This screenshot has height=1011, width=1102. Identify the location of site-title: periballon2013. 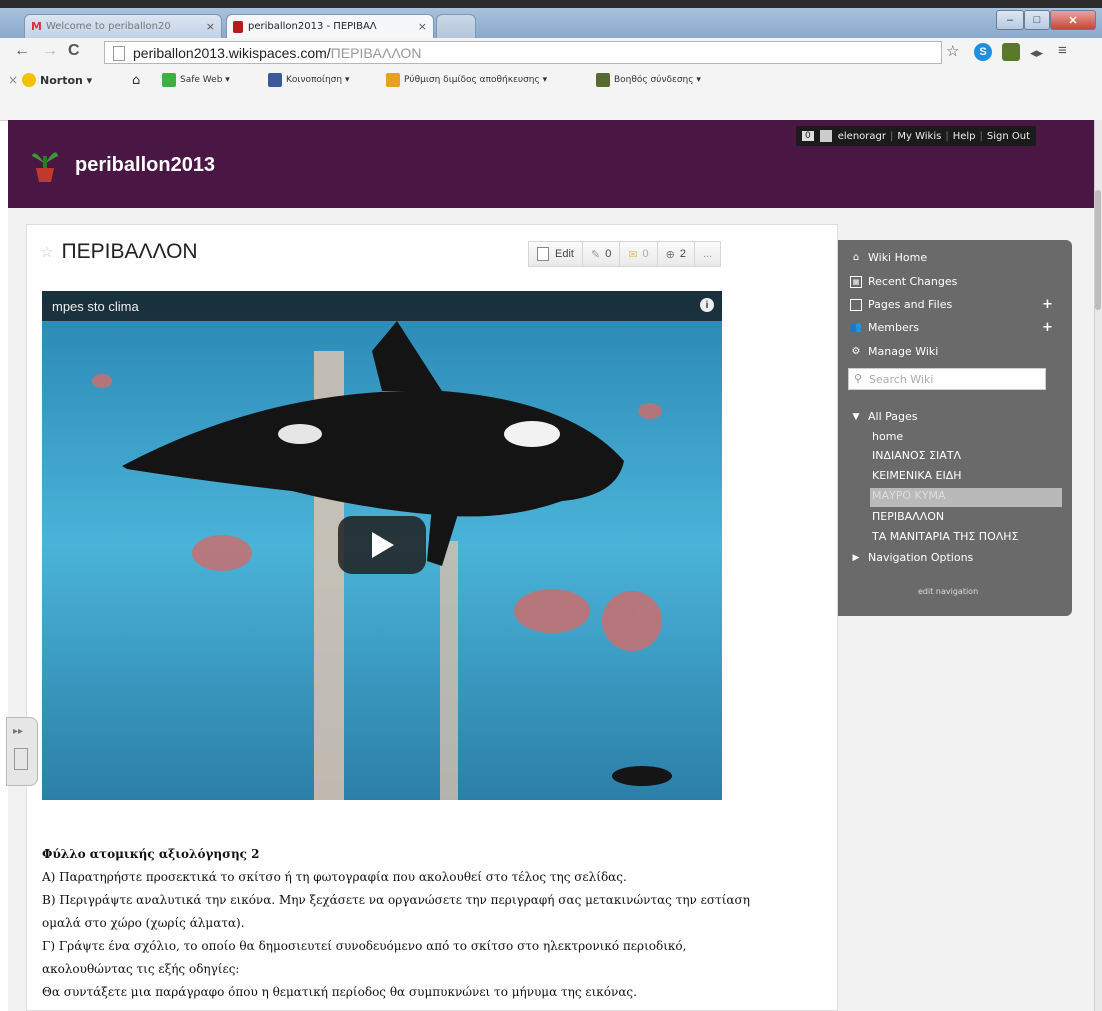
(145, 165).